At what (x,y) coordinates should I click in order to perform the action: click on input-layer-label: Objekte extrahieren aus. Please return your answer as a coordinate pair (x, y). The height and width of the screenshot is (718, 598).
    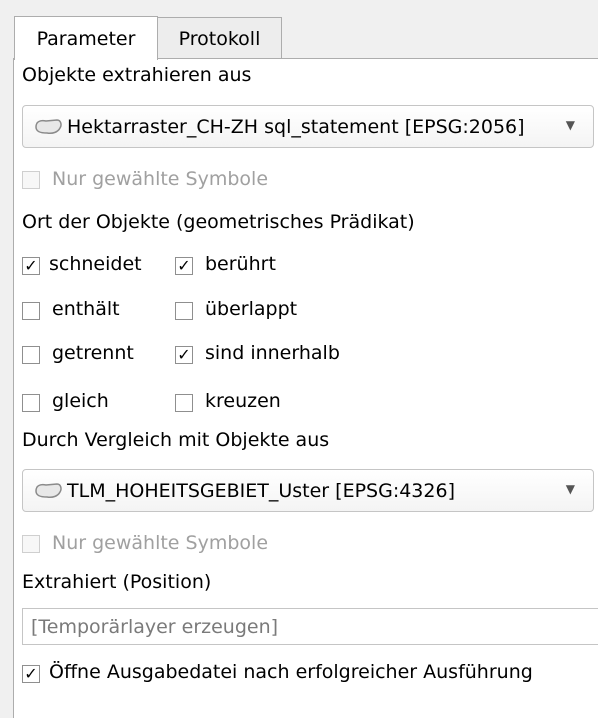
    Looking at the image, I should click on (137, 75).